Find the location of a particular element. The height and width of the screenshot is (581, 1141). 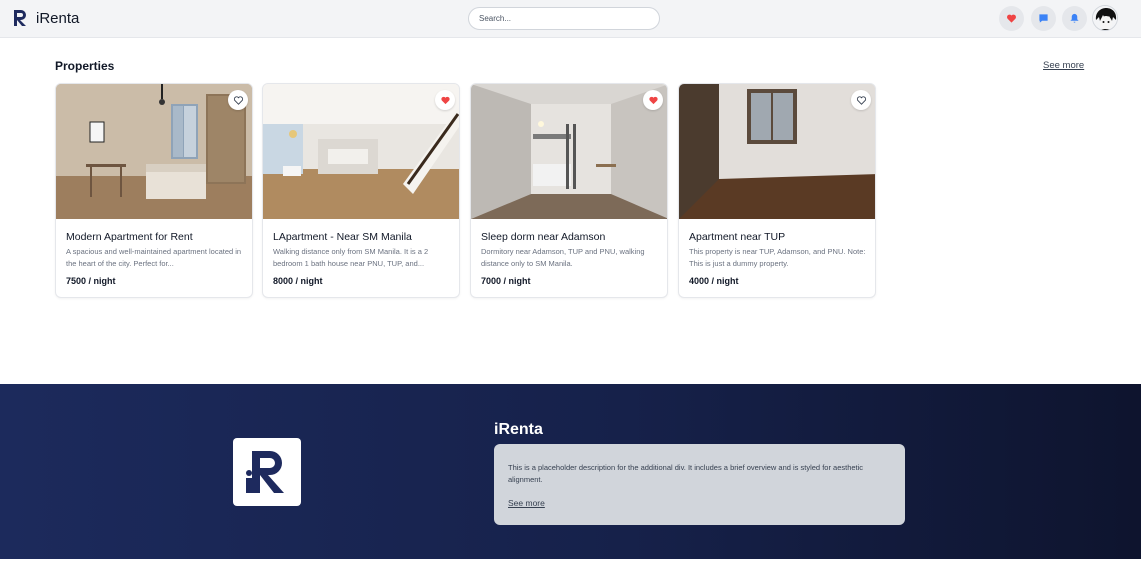

bell-icon is located at coordinates (1074, 18).